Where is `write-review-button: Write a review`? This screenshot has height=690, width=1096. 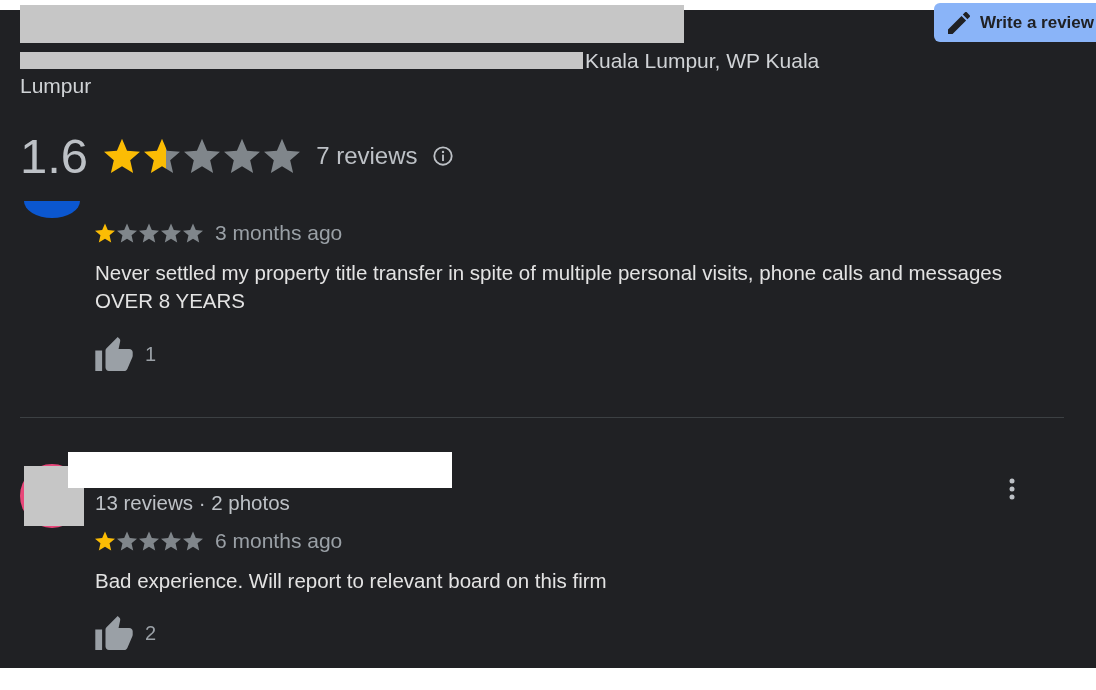 write-review-button: Write a review is located at coordinates (1014, 22).